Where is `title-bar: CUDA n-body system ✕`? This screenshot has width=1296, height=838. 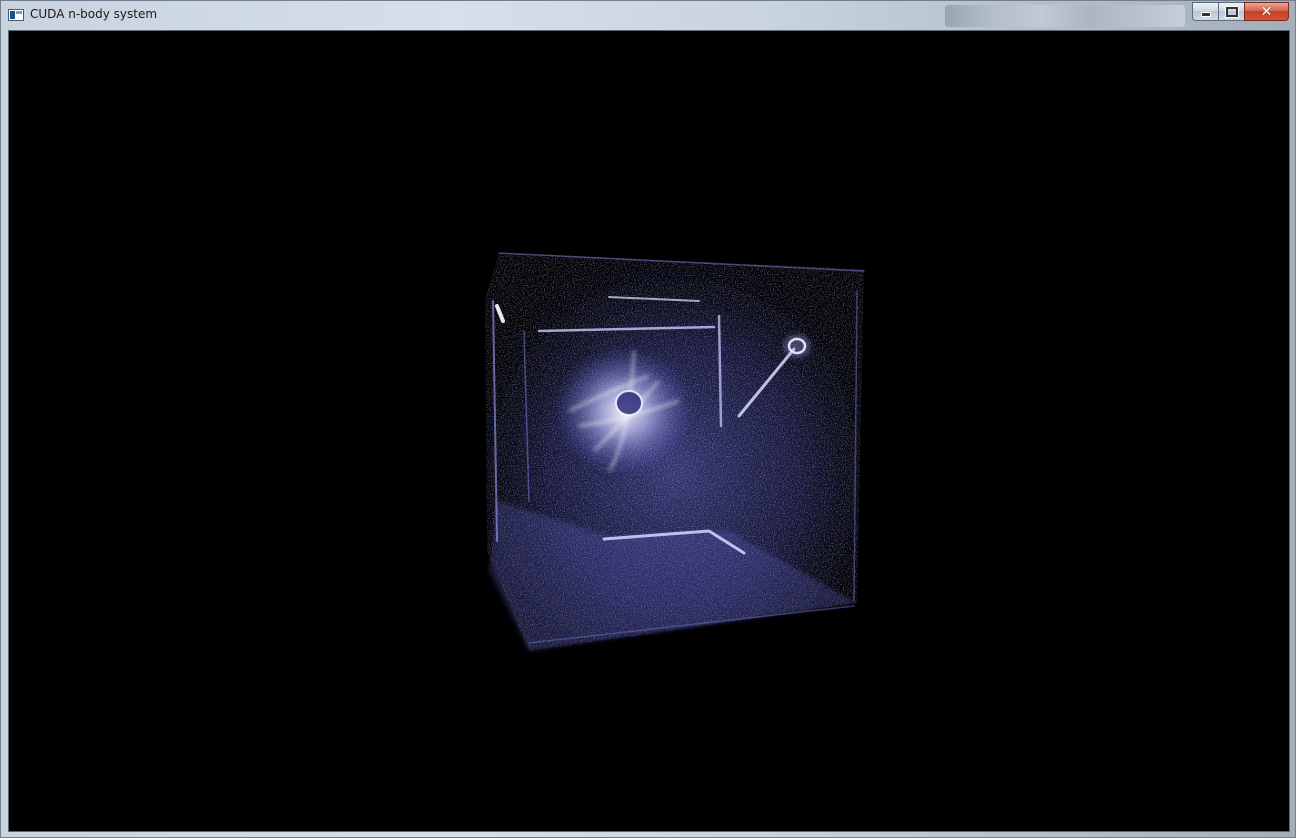 title-bar: CUDA n-body system ✕ is located at coordinates (648, 15).